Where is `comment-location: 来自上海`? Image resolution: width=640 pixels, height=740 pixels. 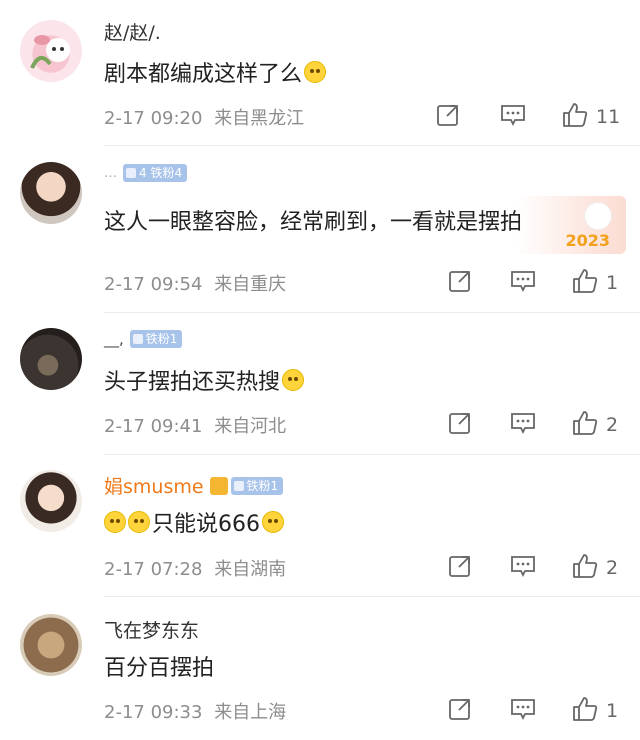 comment-location: 来自上海 is located at coordinates (250, 712).